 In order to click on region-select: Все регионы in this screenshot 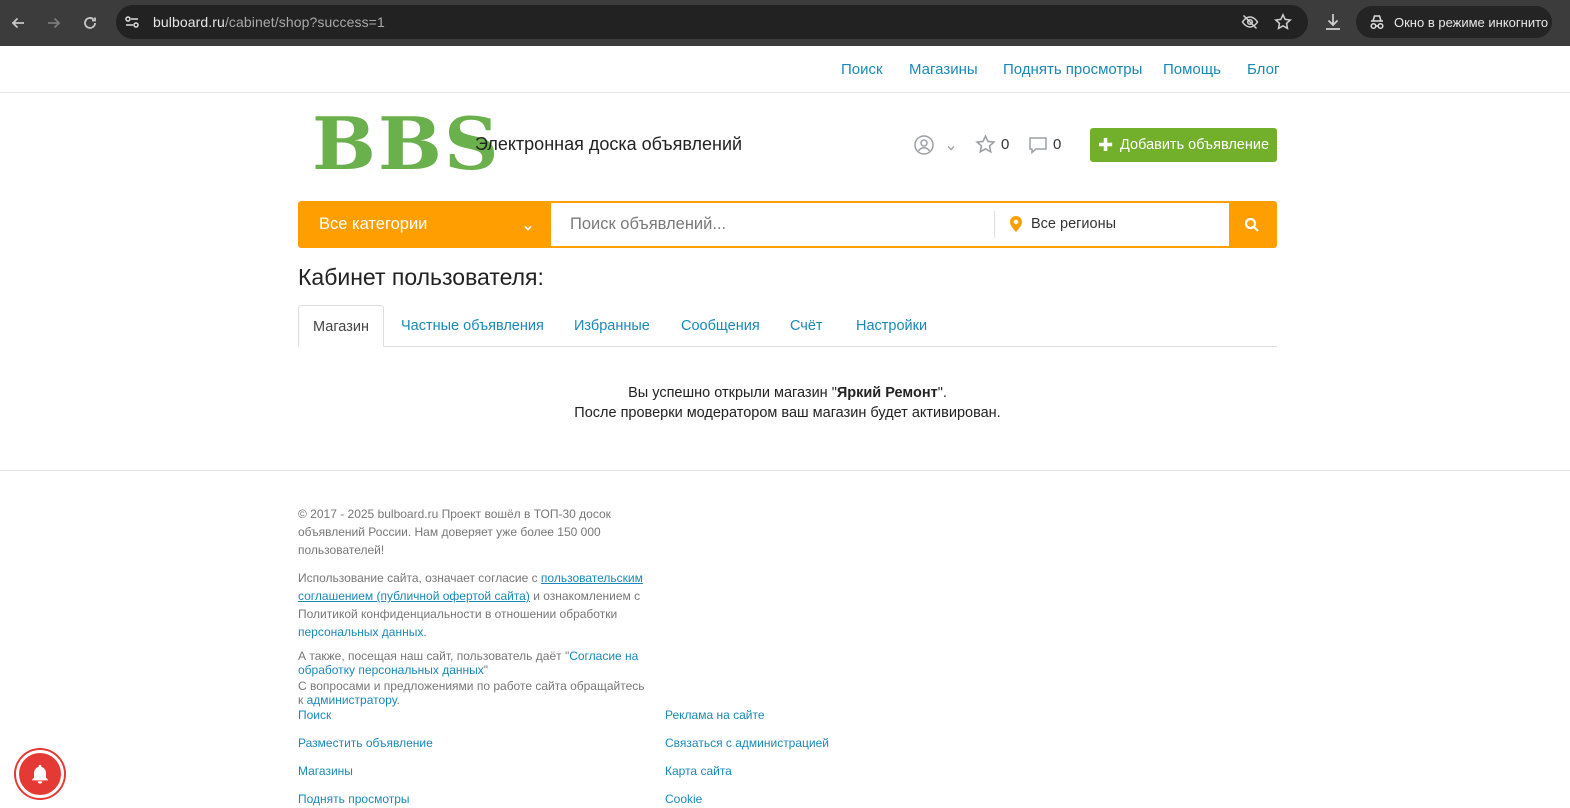, I will do `click(1063, 224)`.